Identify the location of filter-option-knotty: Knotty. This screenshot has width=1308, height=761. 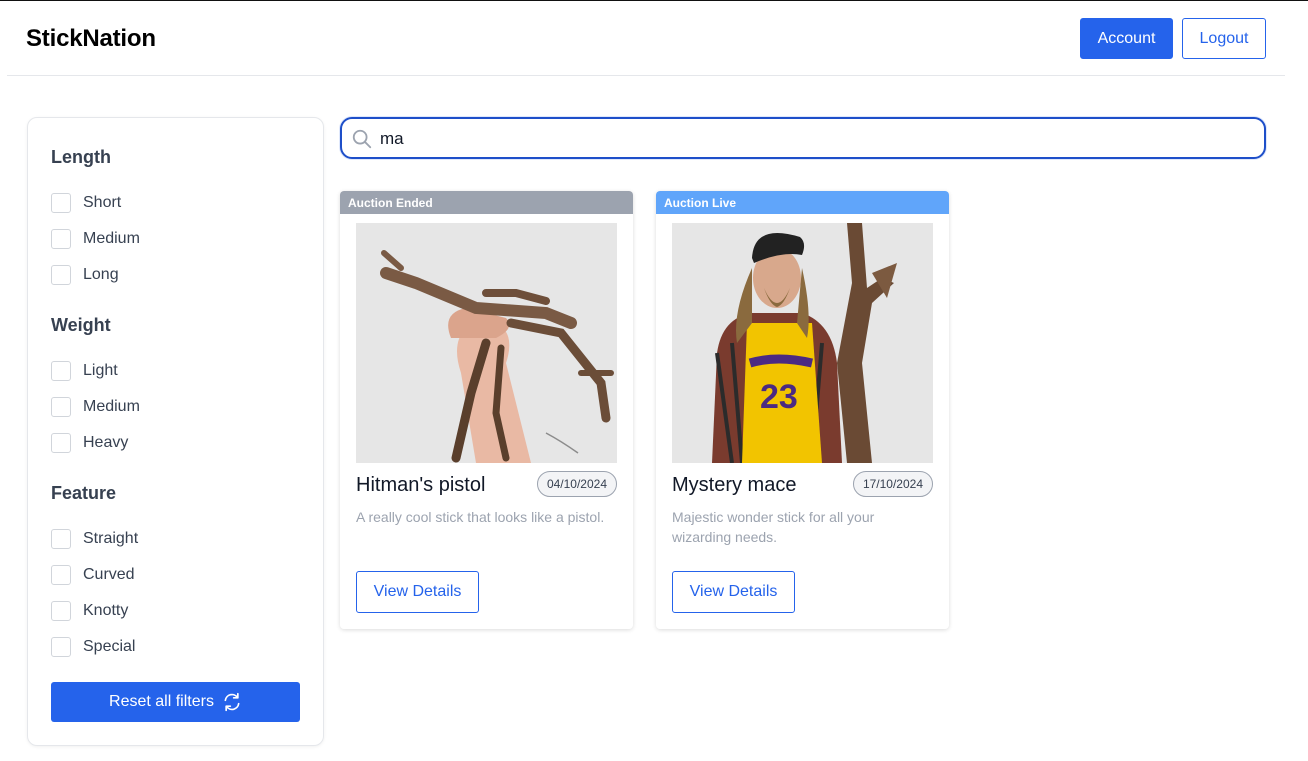
(89, 611).